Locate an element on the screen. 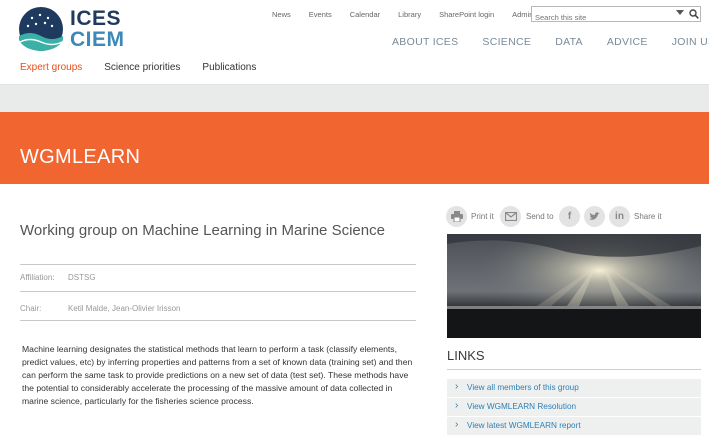 The image size is (709, 435). search-input is located at coordinates (602, 17).